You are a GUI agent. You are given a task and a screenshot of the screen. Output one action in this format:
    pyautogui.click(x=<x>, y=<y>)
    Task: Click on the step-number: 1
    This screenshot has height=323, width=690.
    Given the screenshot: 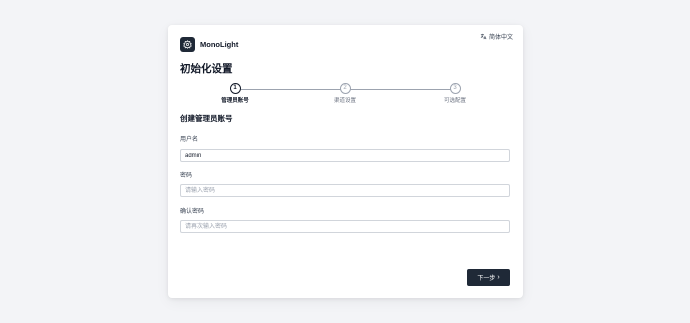 What is the action you would take?
    pyautogui.click(x=235, y=88)
    